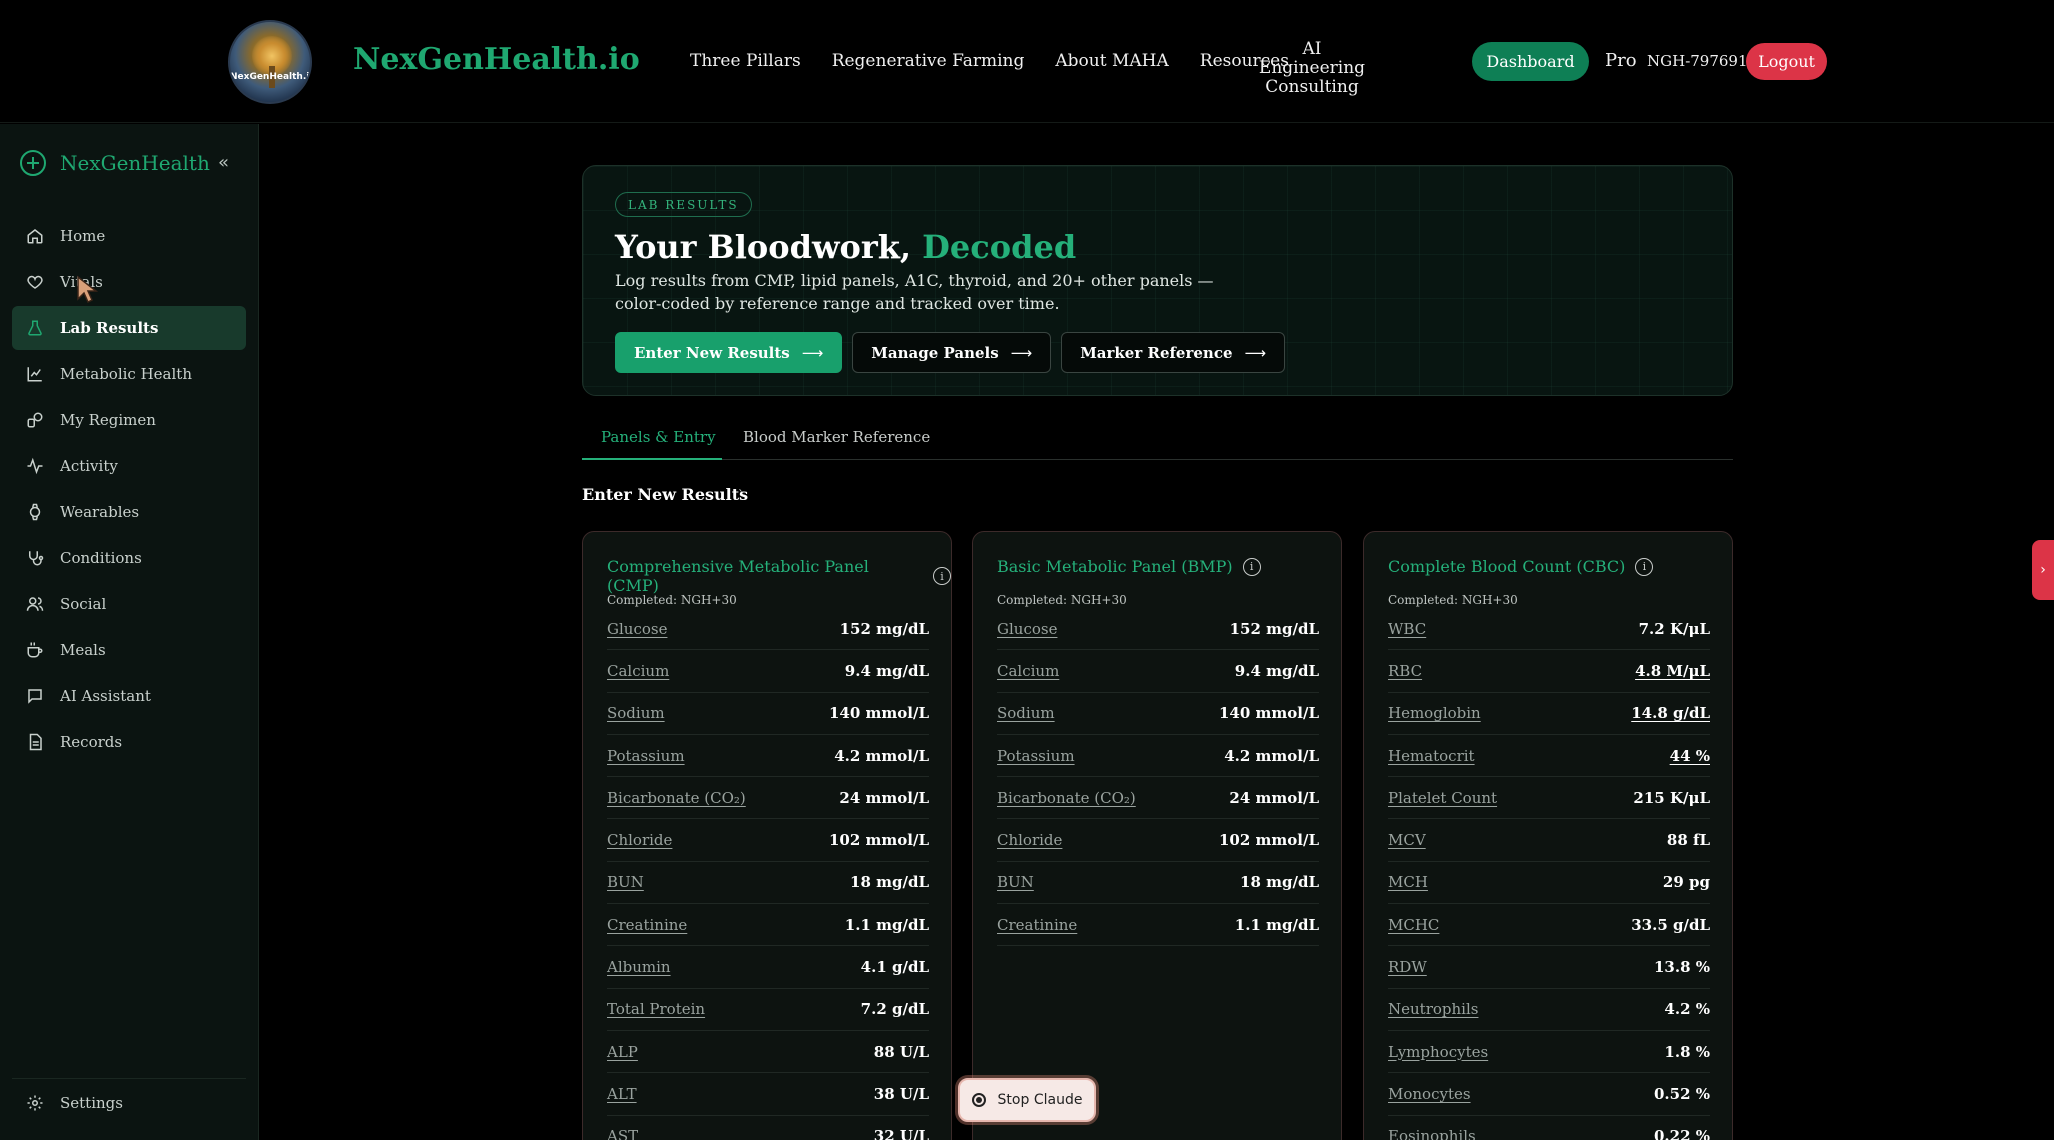 This screenshot has height=1140, width=2054. Describe the element at coordinates (622, 1094) in the screenshot. I see `marker-name: ALT` at that location.